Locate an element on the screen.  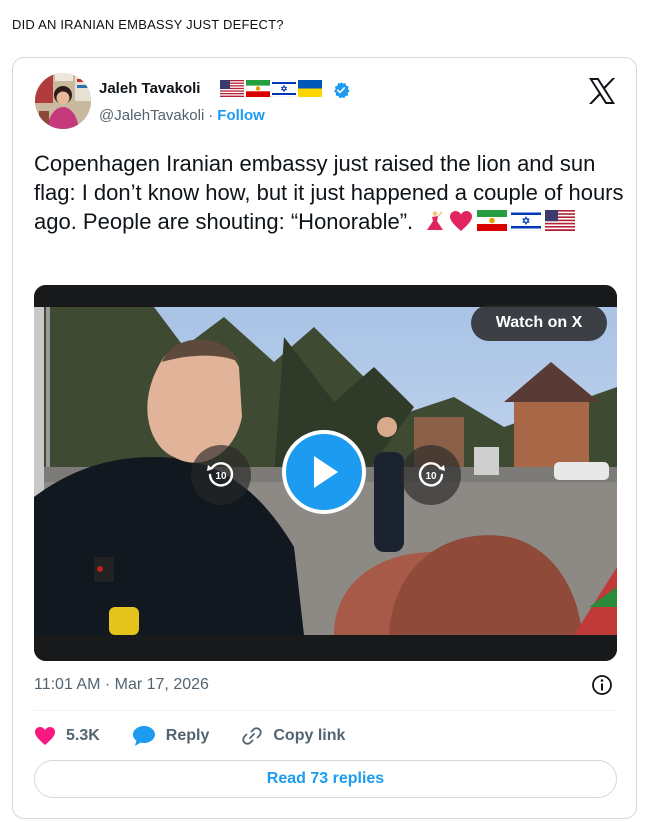
copy-link-button: Copy link is located at coordinates (293, 736).